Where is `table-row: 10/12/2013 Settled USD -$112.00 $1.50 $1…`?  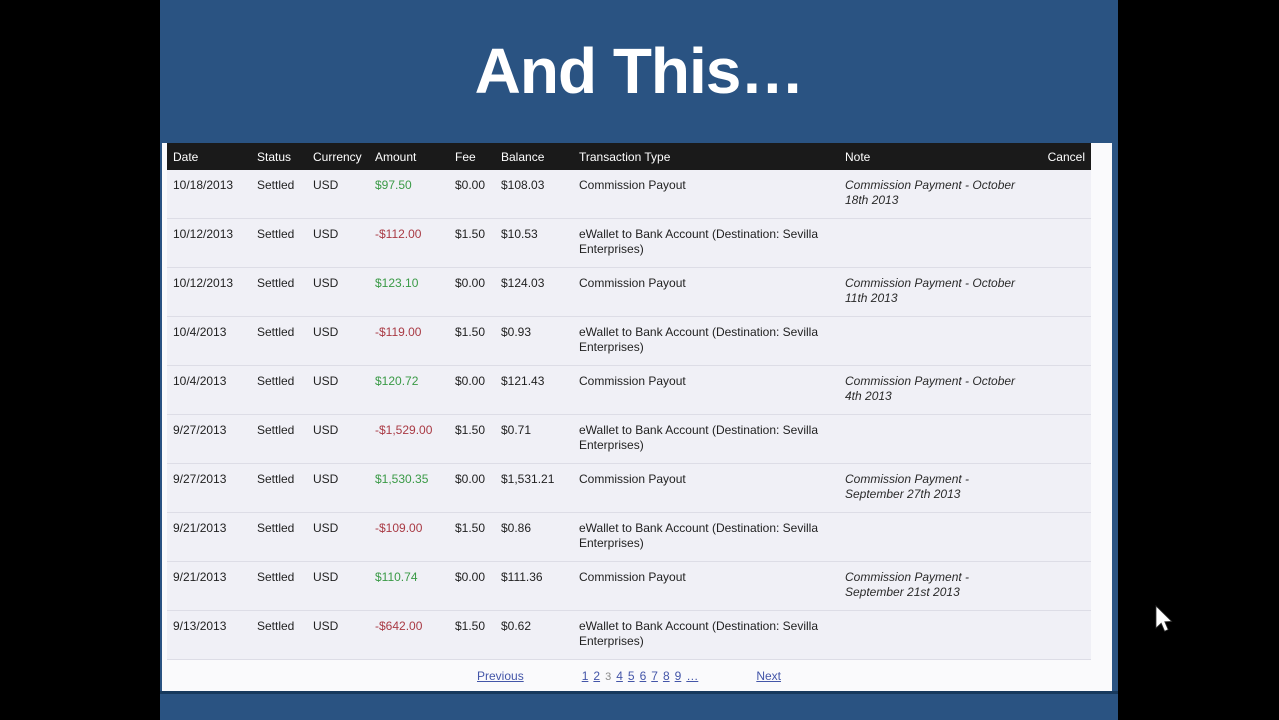
table-row: 10/12/2013 Settled USD -$112.00 $1.50 $1… is located at coordinates (629, 243).